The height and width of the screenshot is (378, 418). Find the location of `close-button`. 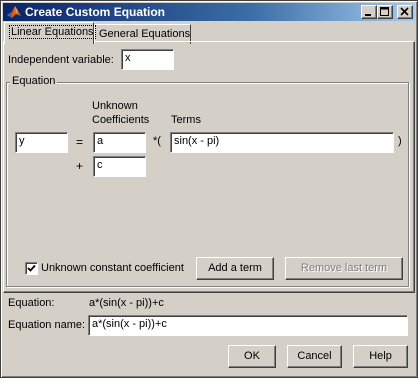

close-button is located at coordinates (405, 12).